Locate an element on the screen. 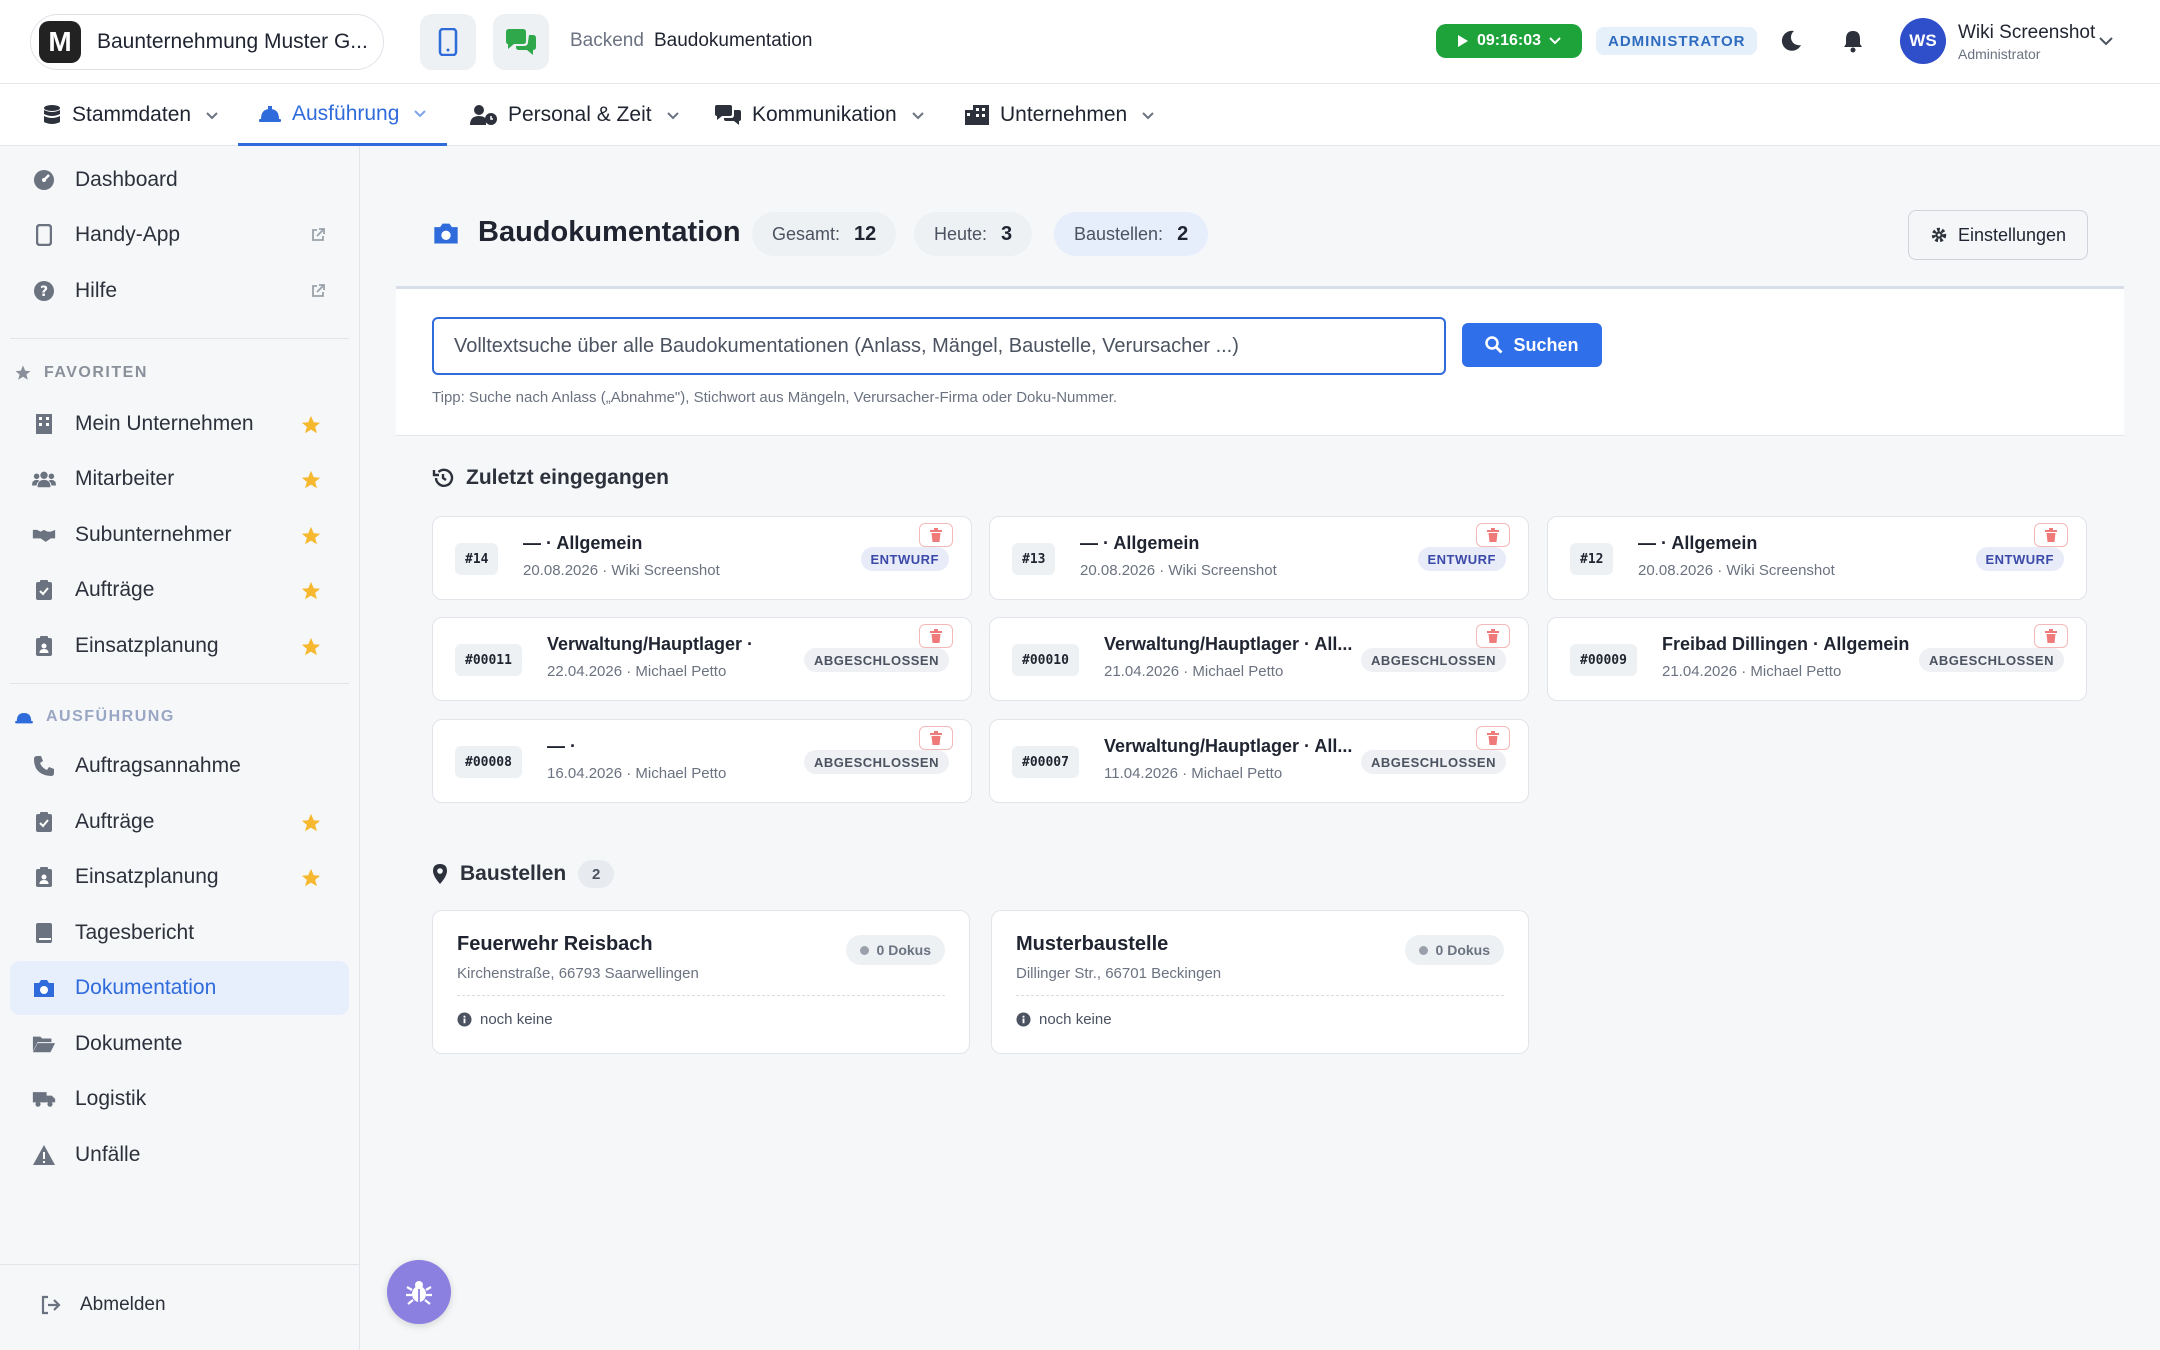 The image size is (2160, 1350). nav-unternehmen: Unternehmen is located at coordinates (1059, 115).